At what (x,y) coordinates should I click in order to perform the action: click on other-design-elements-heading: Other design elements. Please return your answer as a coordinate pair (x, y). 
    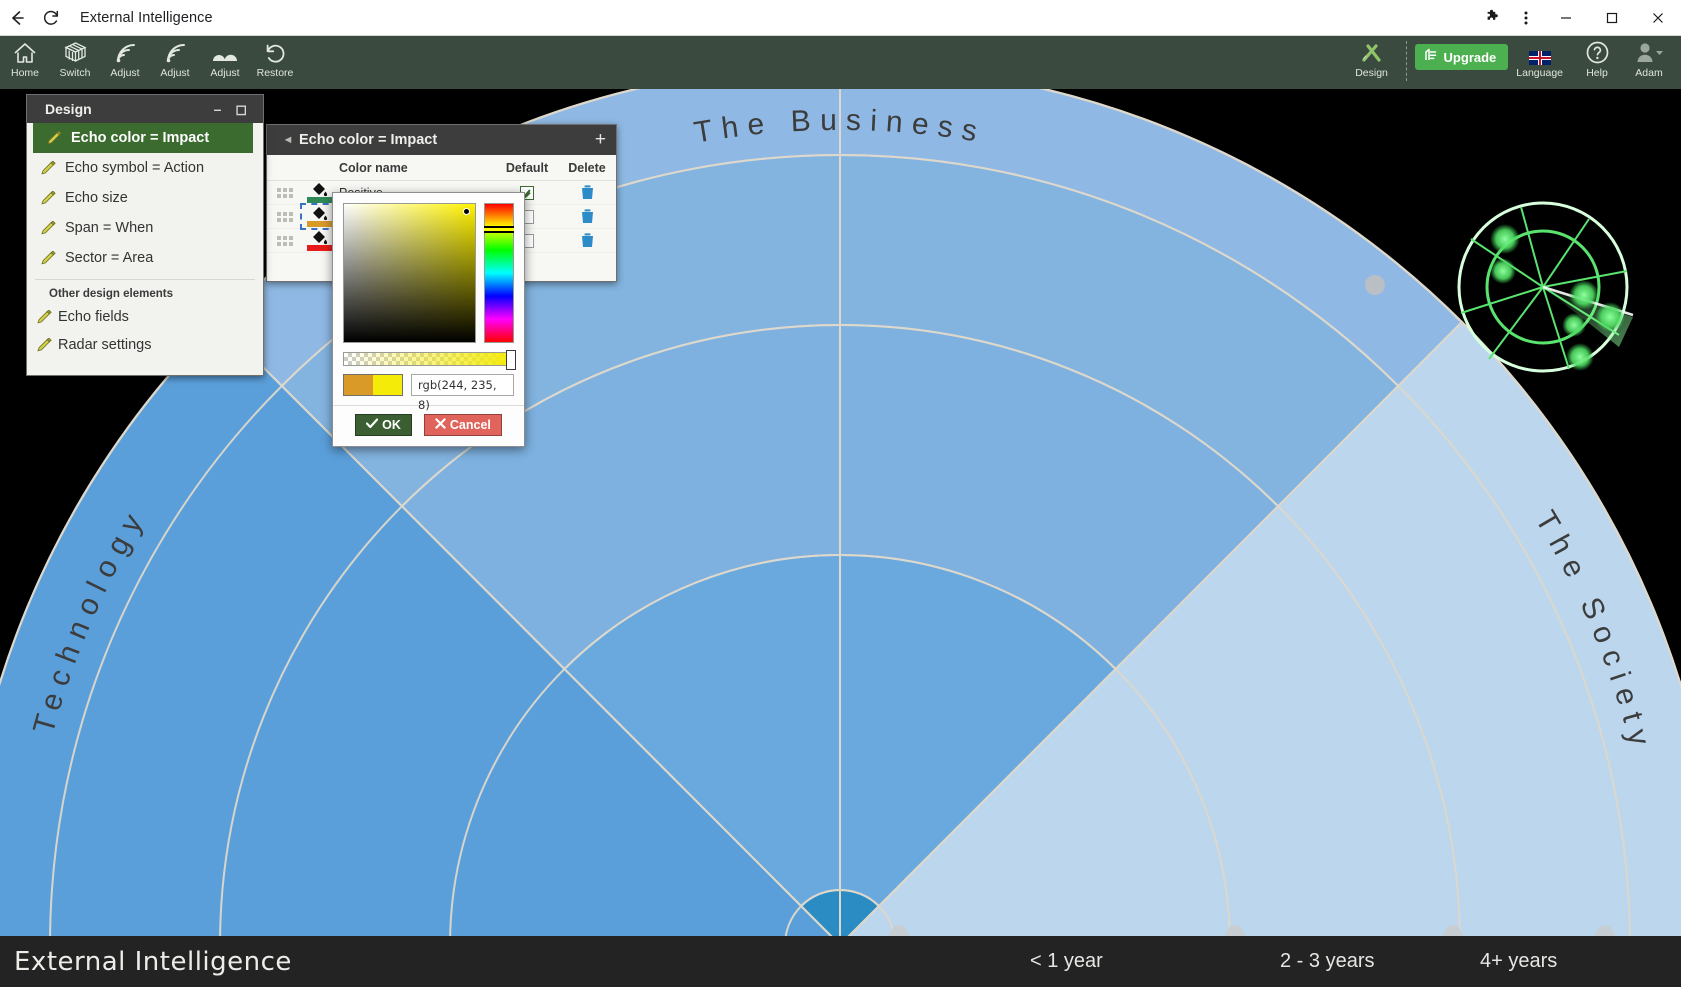
    Looking at the image, I should click on (145, 291).